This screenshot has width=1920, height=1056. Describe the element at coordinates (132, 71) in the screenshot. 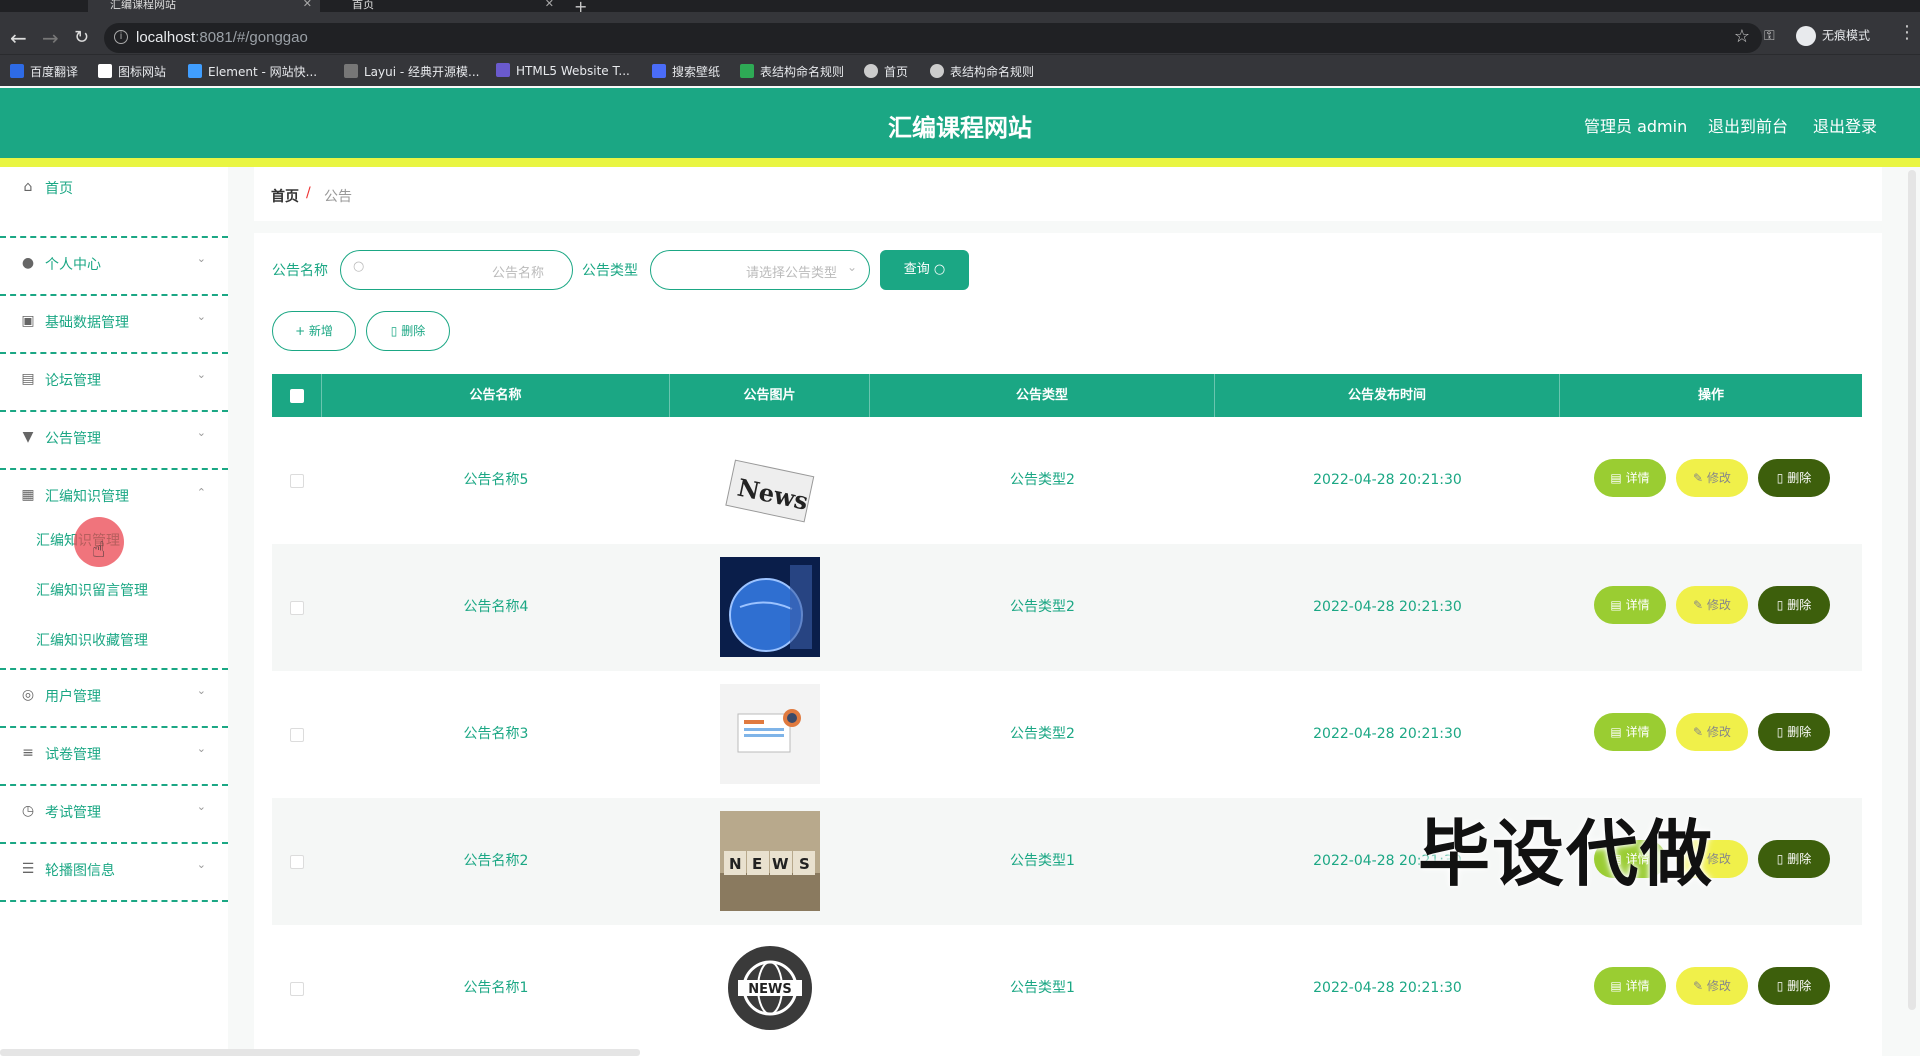

I see `bookmark-item: 图标网站` at that location.